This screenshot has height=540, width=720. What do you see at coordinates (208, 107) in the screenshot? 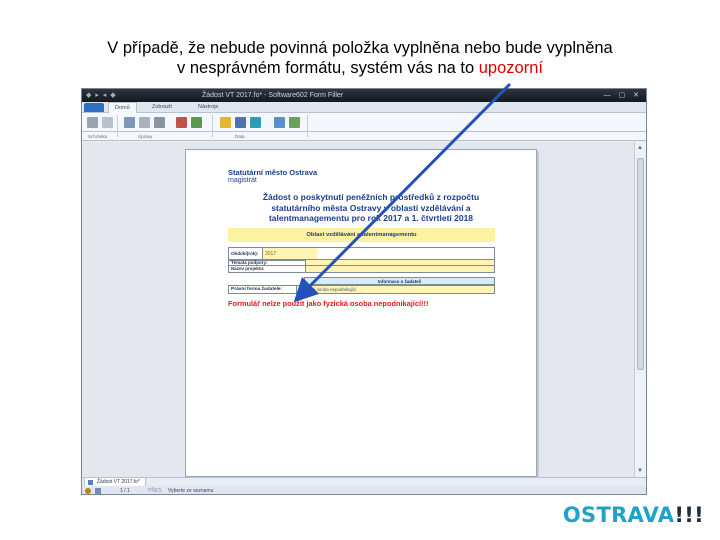
I see `tab-tools: Nástroje` at bounding box center [208, 107].